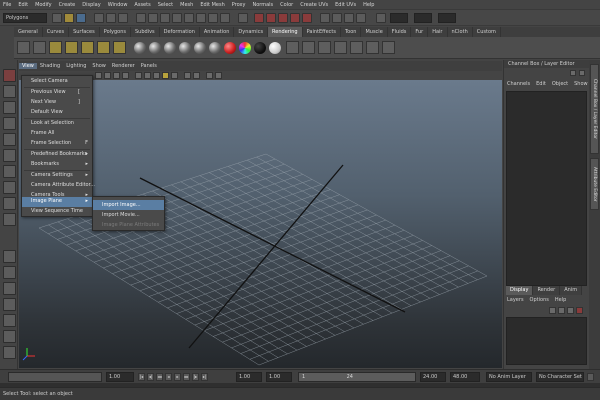  I want to click on menu-modify: Modify, so click(43, 5).